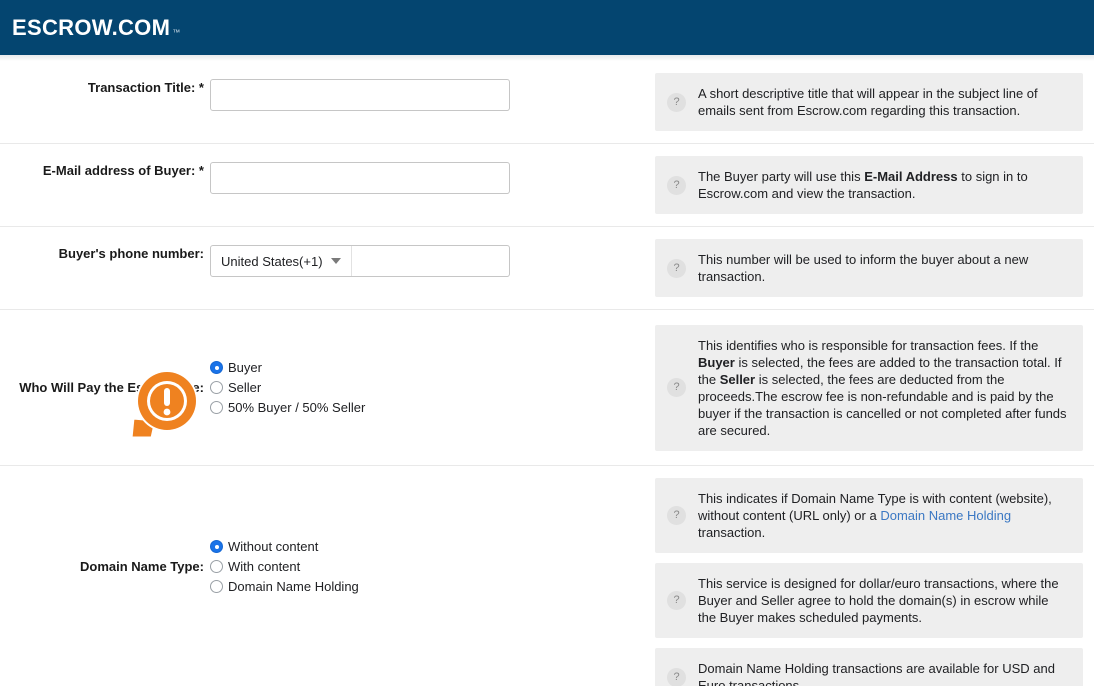  I want to click on help-text-part-2: transaction., so click(732, 532).